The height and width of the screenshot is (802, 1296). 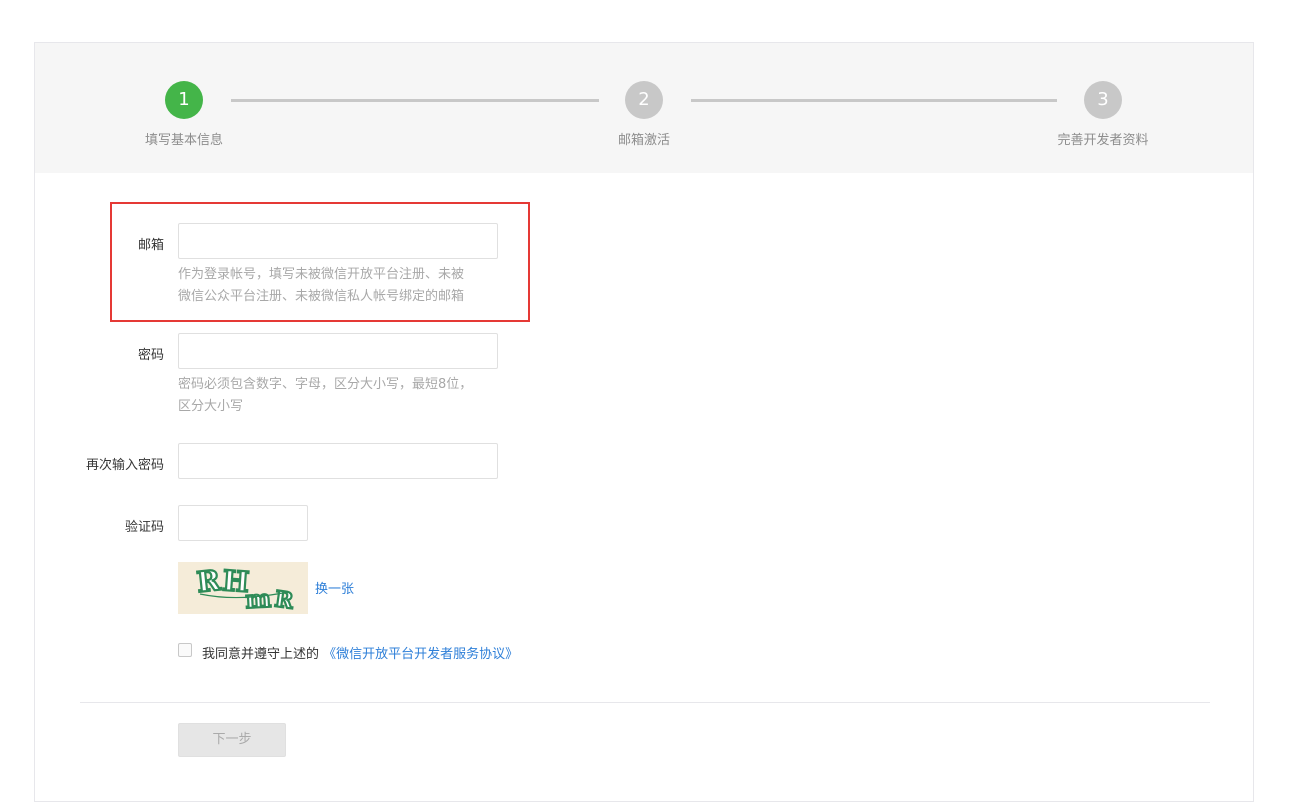 I want to click on password-input, so click(x=338, y=351).